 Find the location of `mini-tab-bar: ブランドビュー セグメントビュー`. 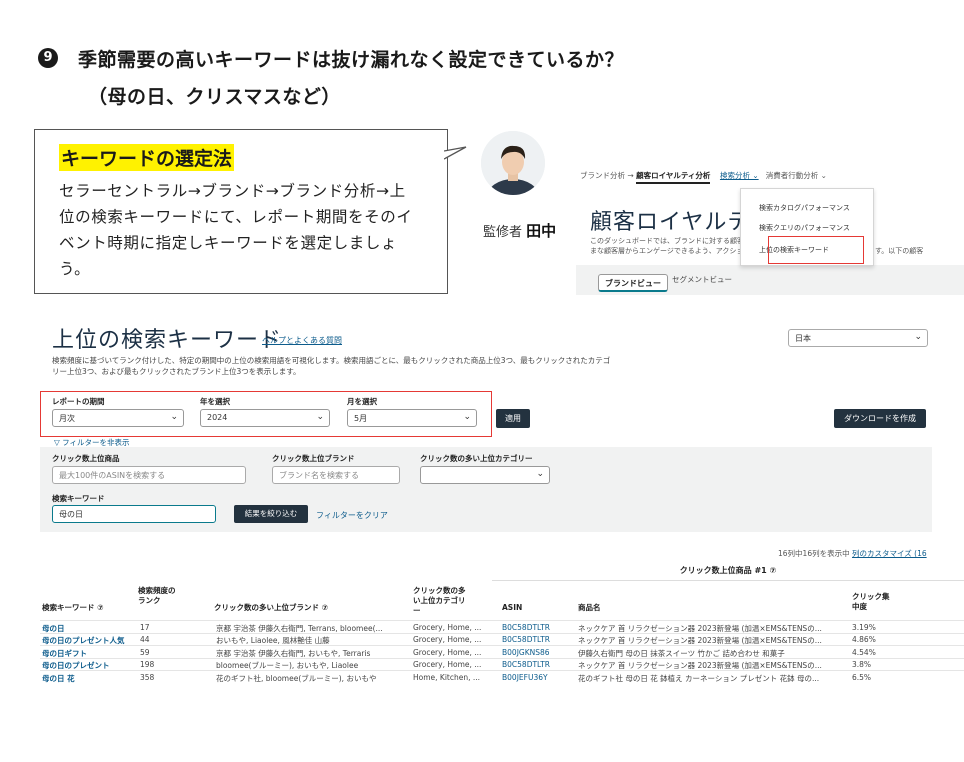

mini-tab-bar: ブランドビュー セグメントビュー is located at coordinates (770, 280).